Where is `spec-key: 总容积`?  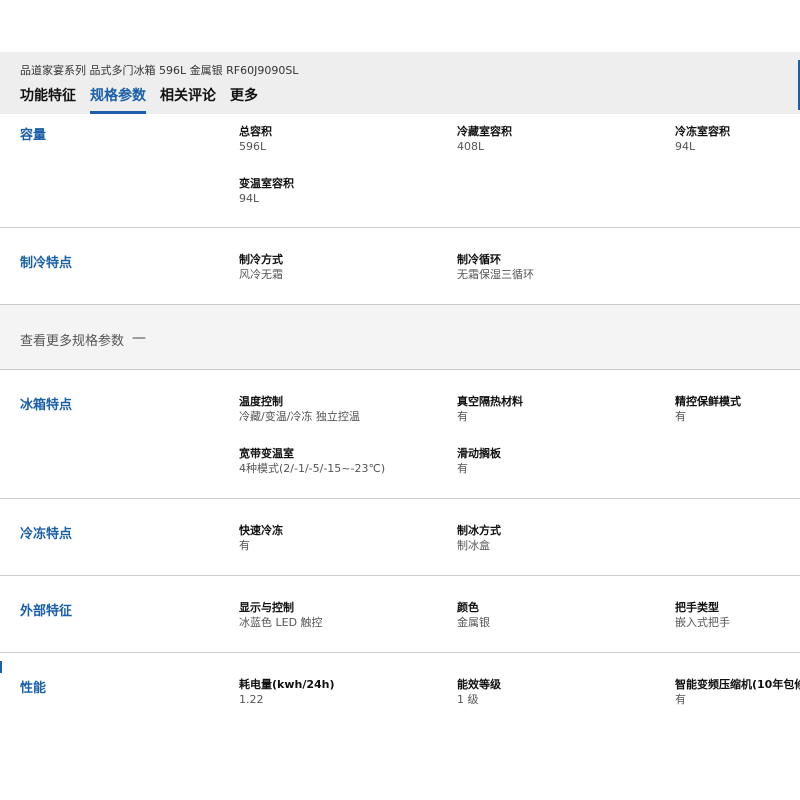
spec-key: 总容积 is located at coordinates (255, 131).